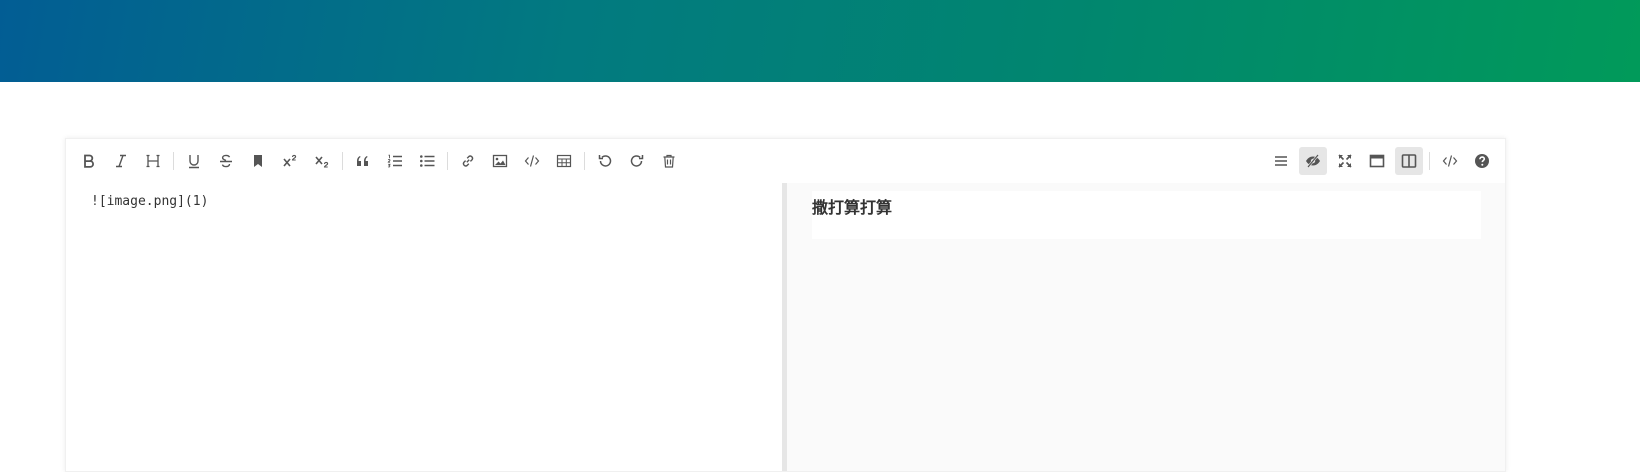 The height and width of the screenshot is (472, 1640). I want to click on columns-icon, so click(1409, 161).